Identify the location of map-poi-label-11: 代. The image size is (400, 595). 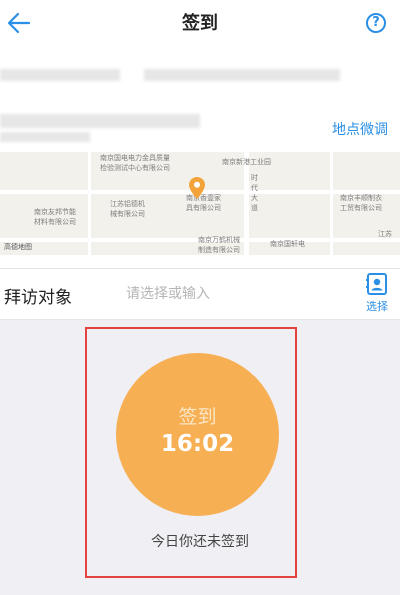
(254, 188).